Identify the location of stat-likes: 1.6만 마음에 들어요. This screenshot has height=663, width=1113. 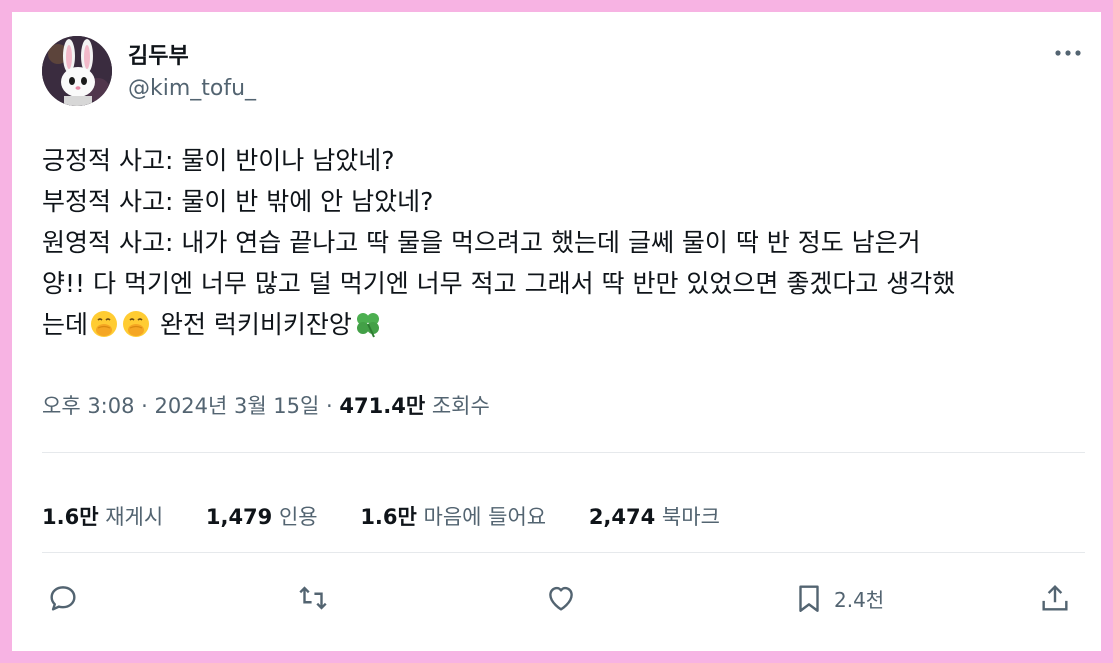
(453, 516).